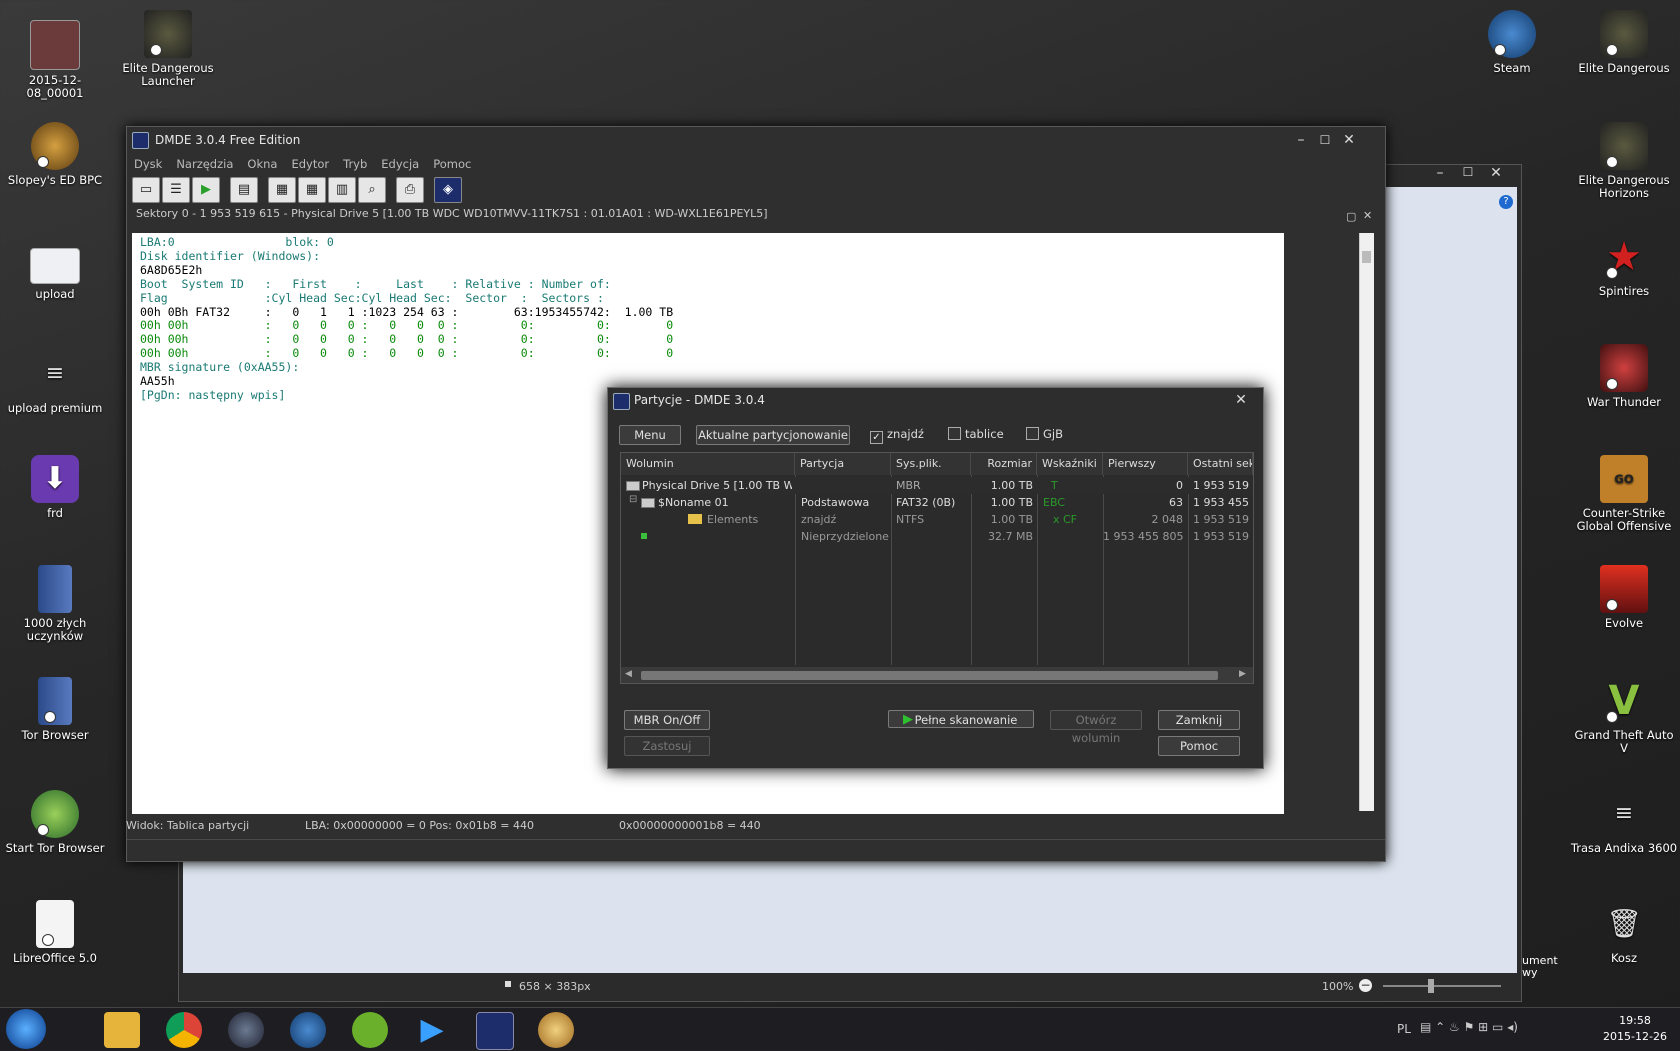 This screenshot has height=1051, width=1680. I want to click on help-icon: ?, so click(1506, 202).